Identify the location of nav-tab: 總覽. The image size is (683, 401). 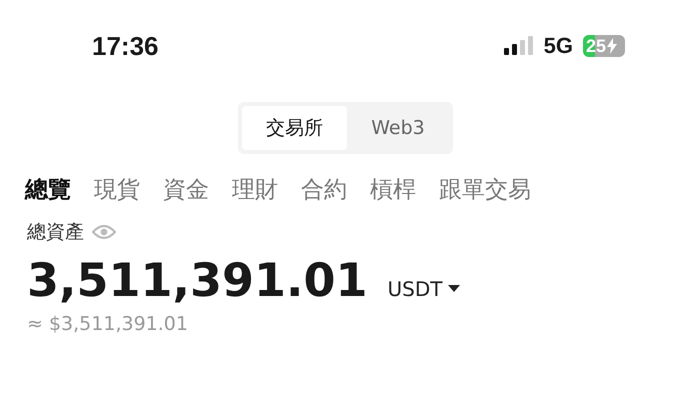
(48, 189).